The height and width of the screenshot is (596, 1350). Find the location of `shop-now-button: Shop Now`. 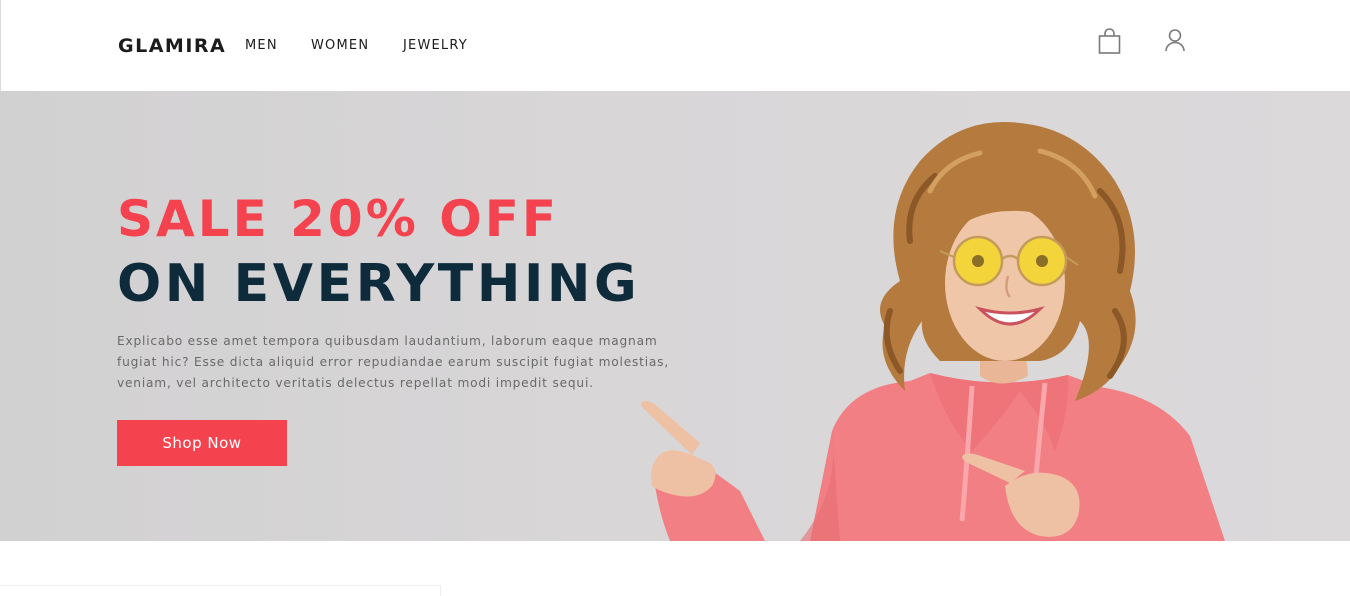

shop-now-button: Shop Now is located at coordinates (202, 443).